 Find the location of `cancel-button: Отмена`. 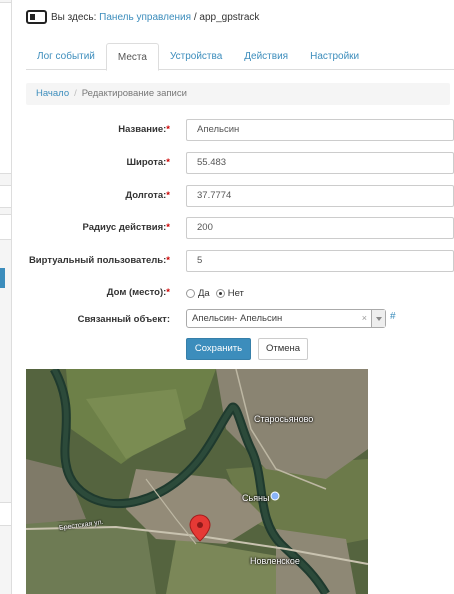

cancel-button: Отмена is located at coordinates (283, 349).